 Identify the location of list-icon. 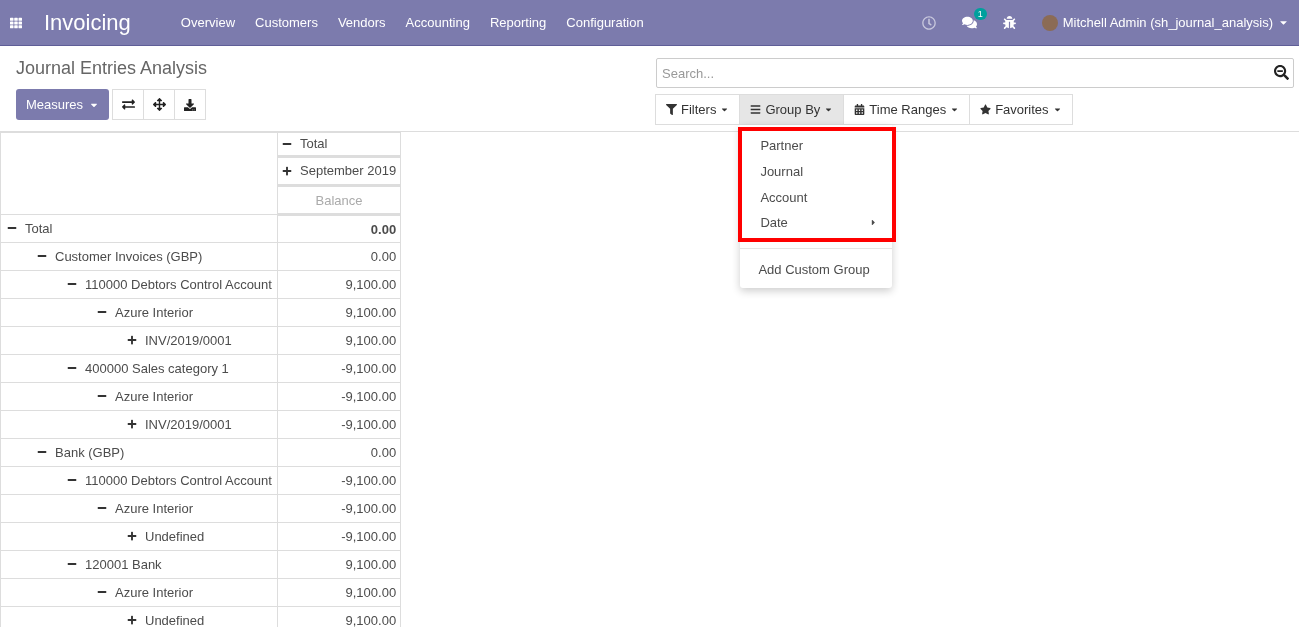
(756, 109).